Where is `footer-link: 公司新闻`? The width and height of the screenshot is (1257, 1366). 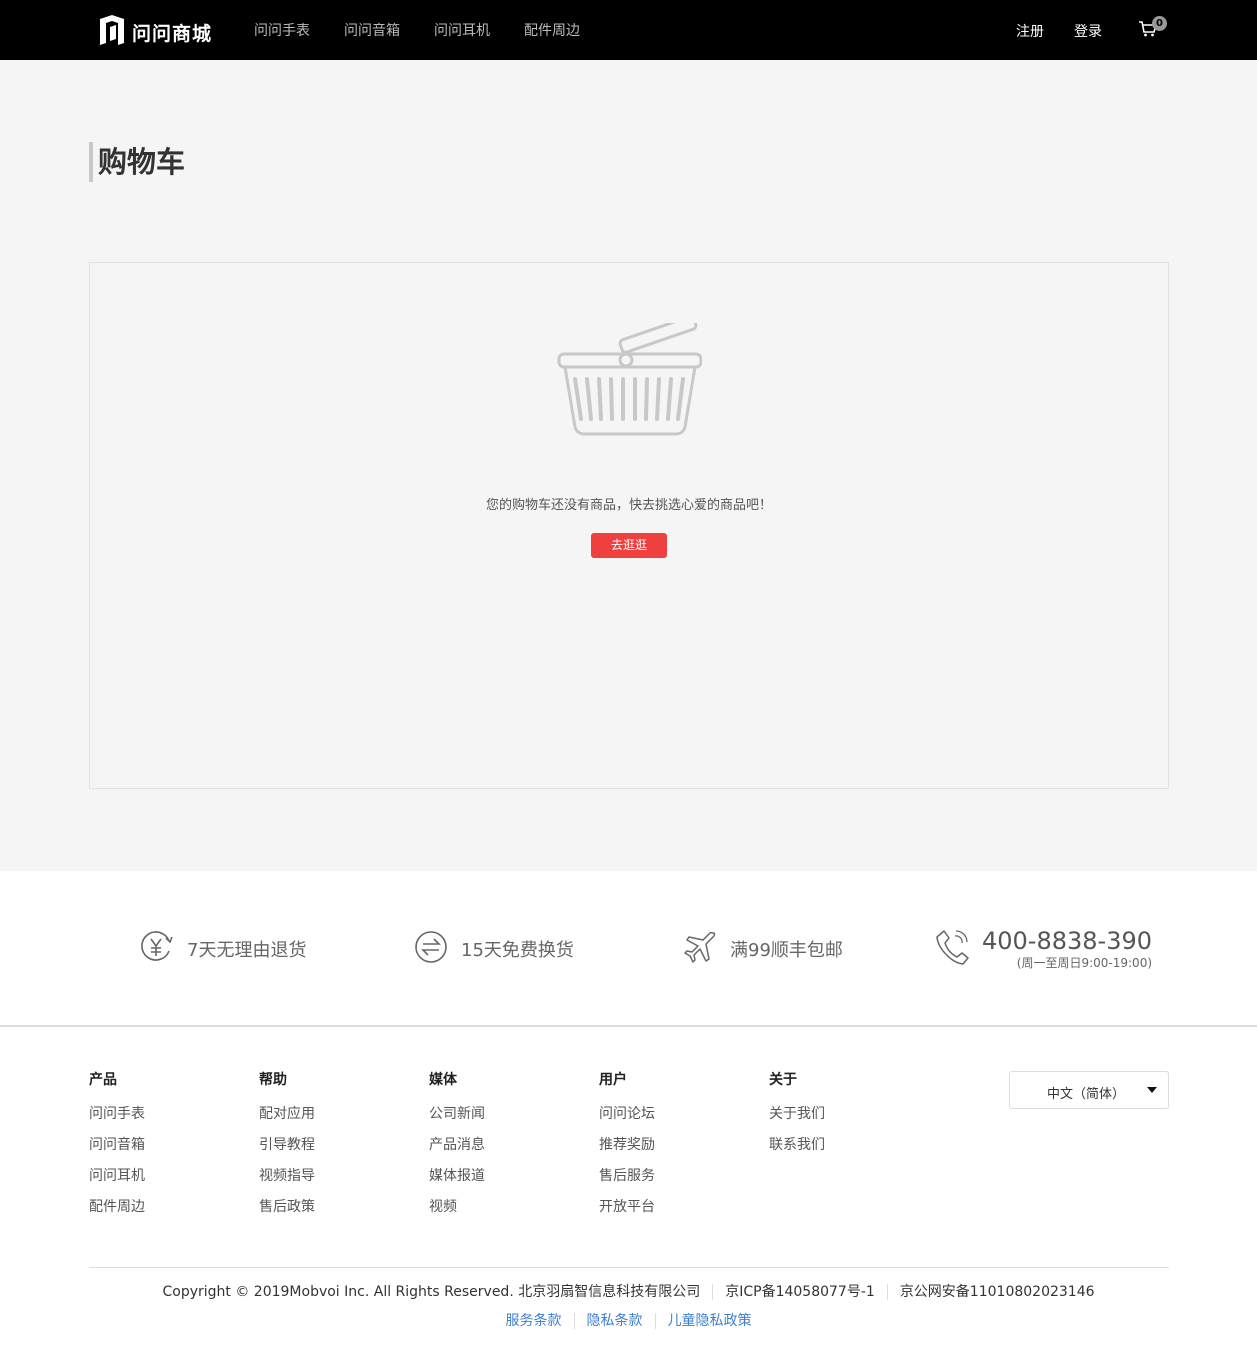
footer-link: 公司新闻 is located at coordinates (509, 1121).